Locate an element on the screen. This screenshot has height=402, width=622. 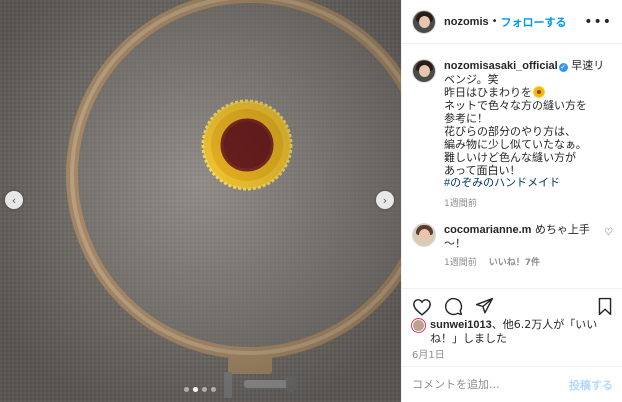
post-comment-button: 投稿する is located at coordinates (591, 385).